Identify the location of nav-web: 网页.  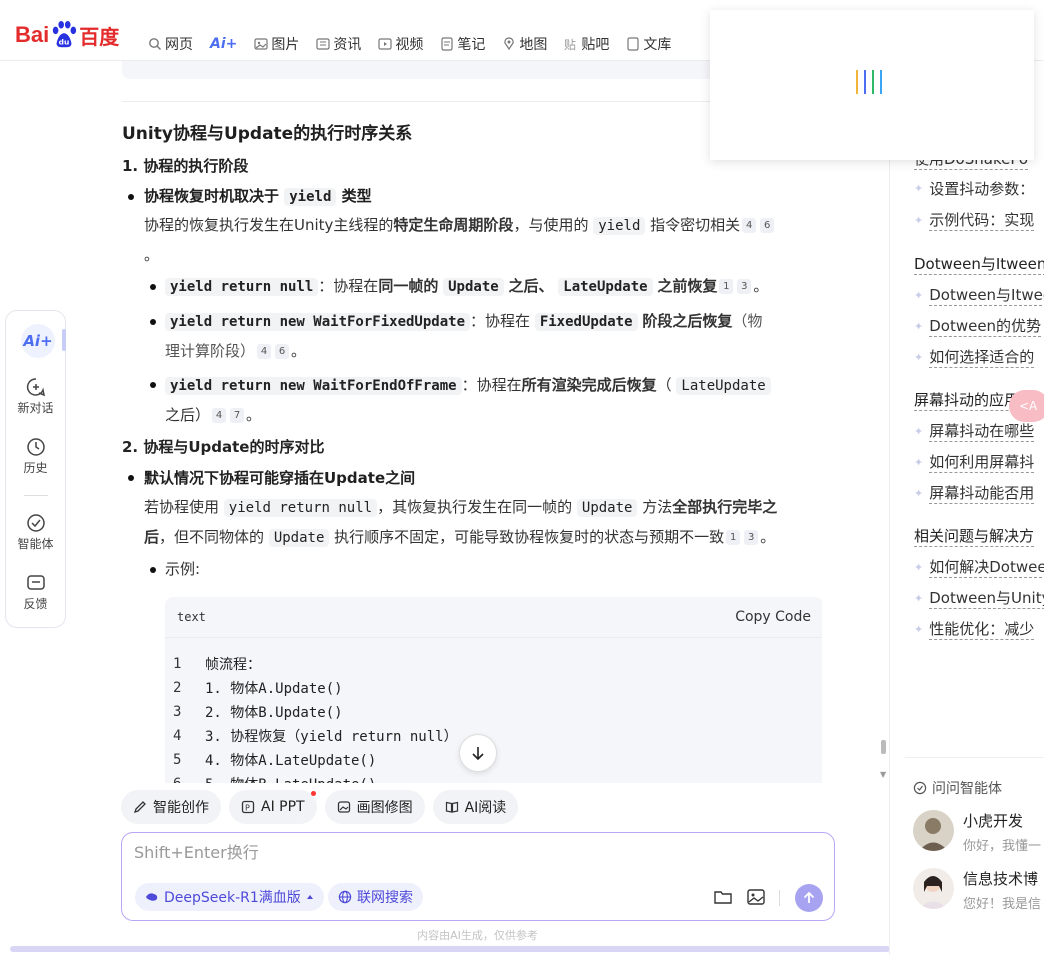
(170, 44).